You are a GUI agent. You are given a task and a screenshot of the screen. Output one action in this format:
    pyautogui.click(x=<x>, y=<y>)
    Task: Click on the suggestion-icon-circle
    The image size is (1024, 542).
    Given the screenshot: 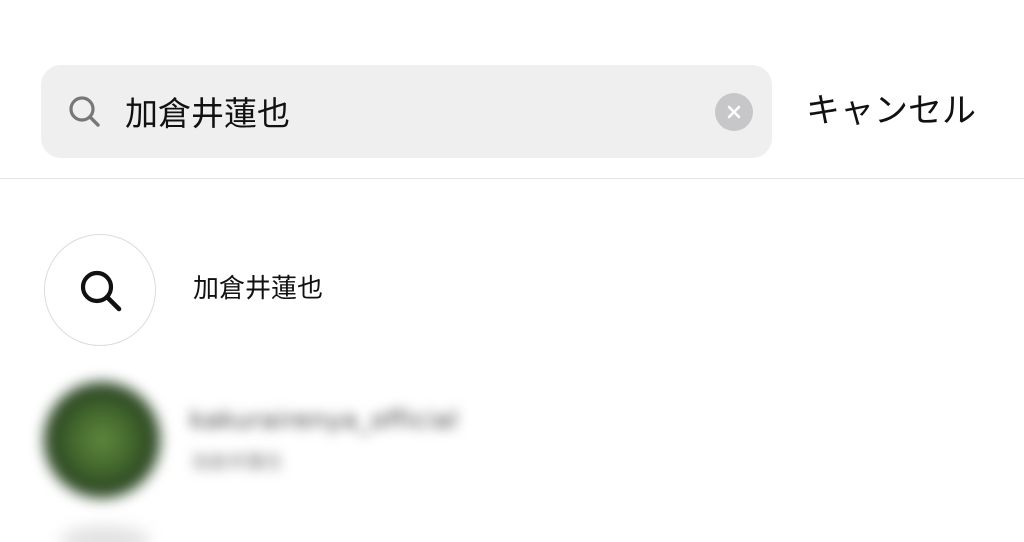 What is the action you would take?
    pyautogui.click(x=100, y=290)
    